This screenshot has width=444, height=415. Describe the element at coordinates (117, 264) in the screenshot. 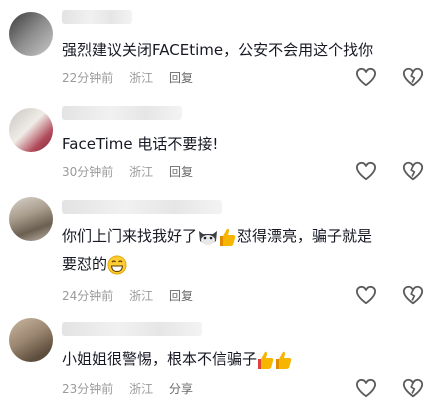

I see `grin-emoji-icon` at that location.